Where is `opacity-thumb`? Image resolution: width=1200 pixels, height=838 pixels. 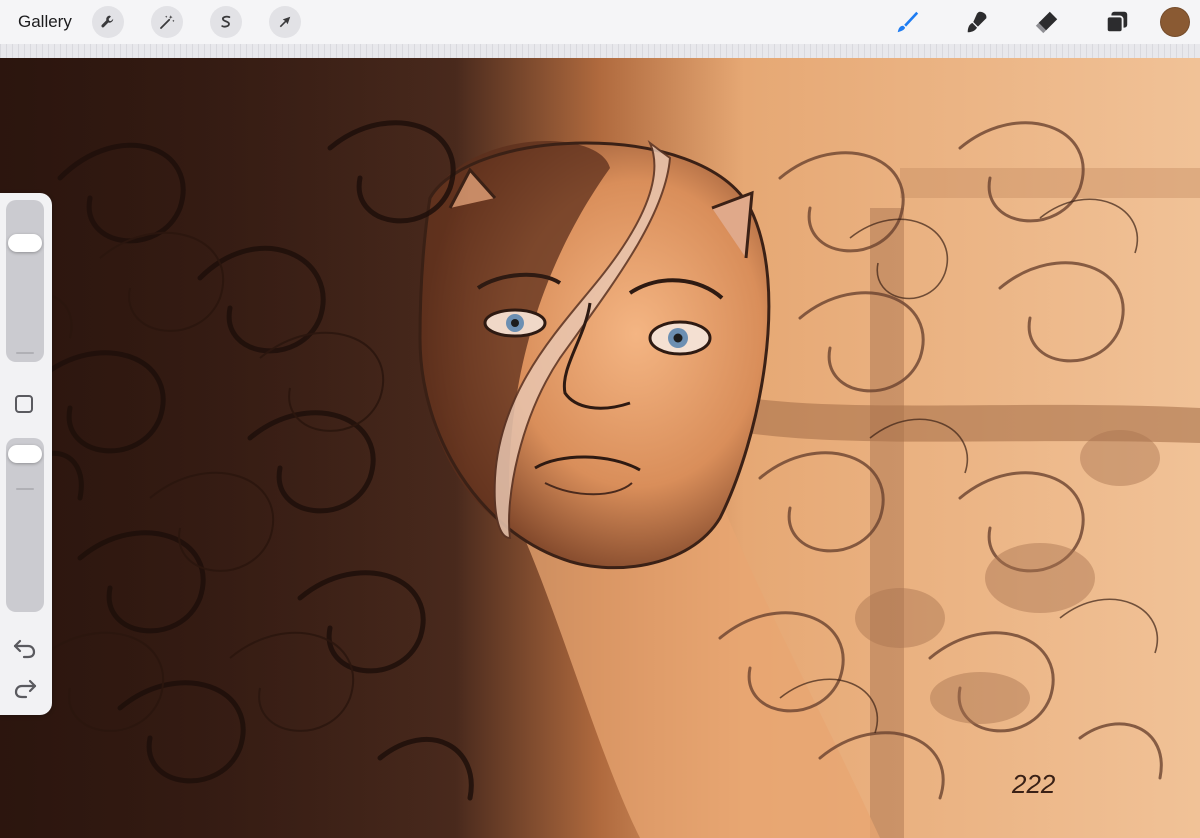
opacity-thumb is located at coordinates (25, 453).